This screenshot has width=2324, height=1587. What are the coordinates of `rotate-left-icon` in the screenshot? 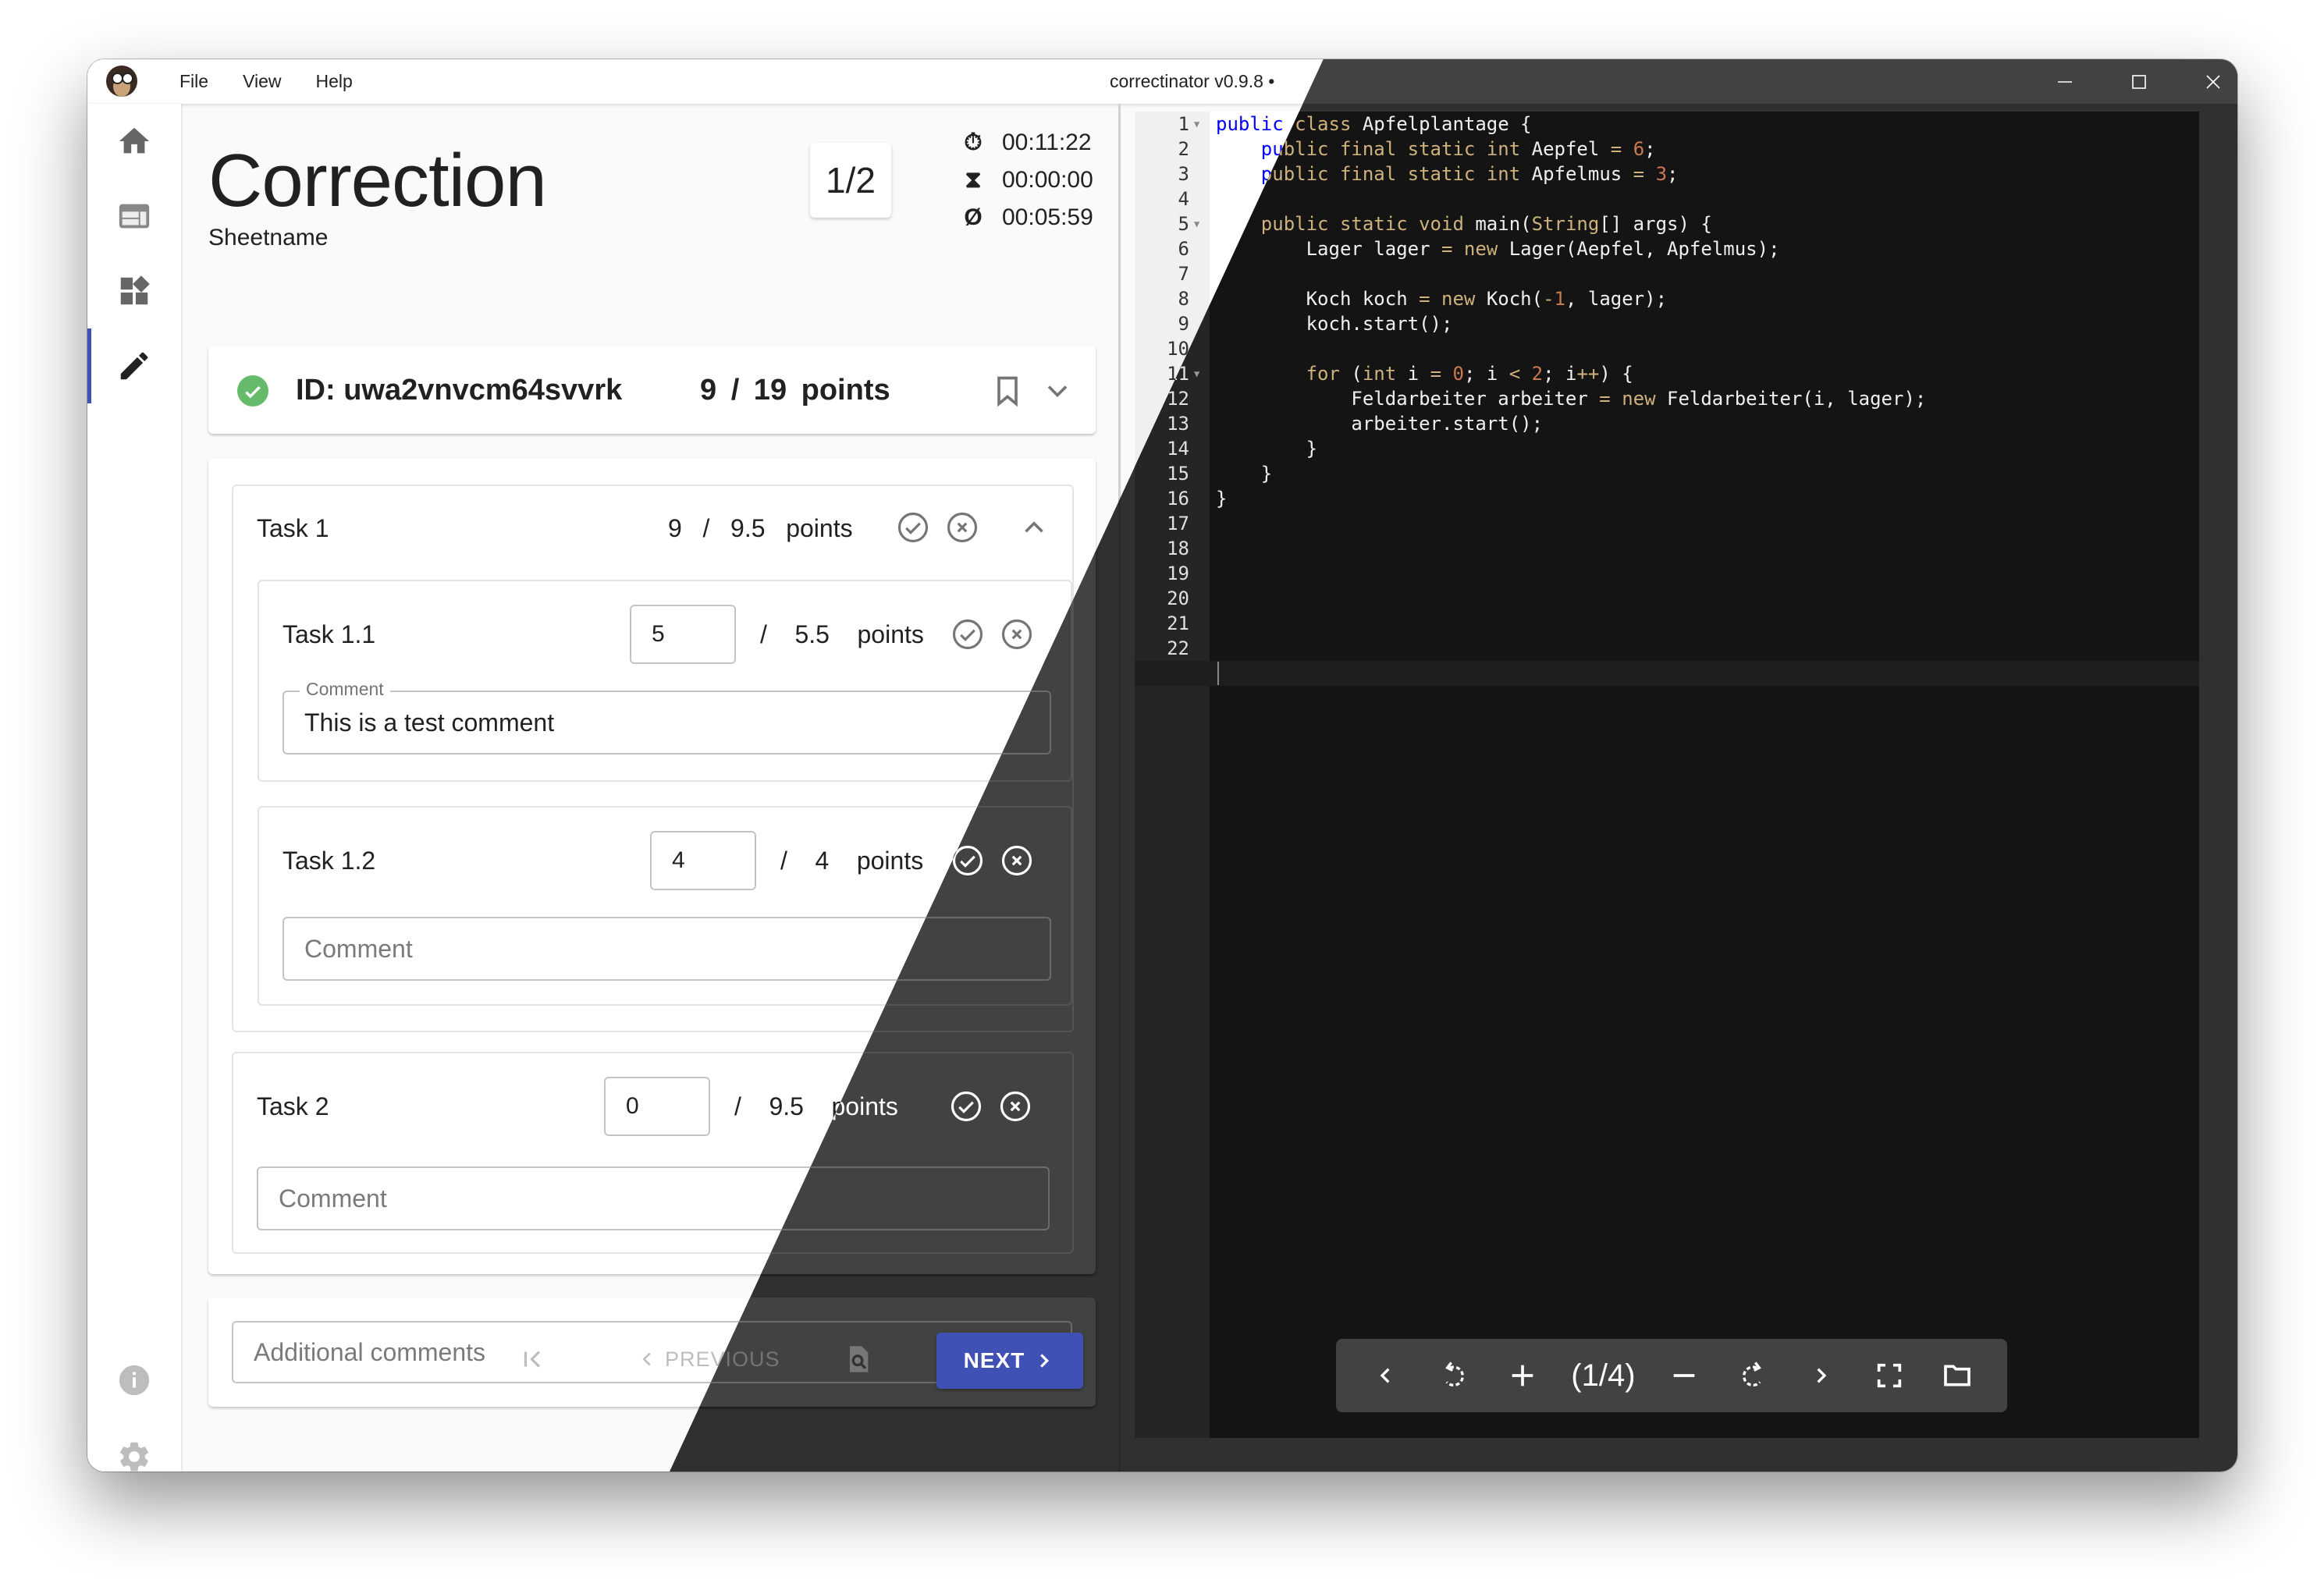 It's located at (1455, 1374).